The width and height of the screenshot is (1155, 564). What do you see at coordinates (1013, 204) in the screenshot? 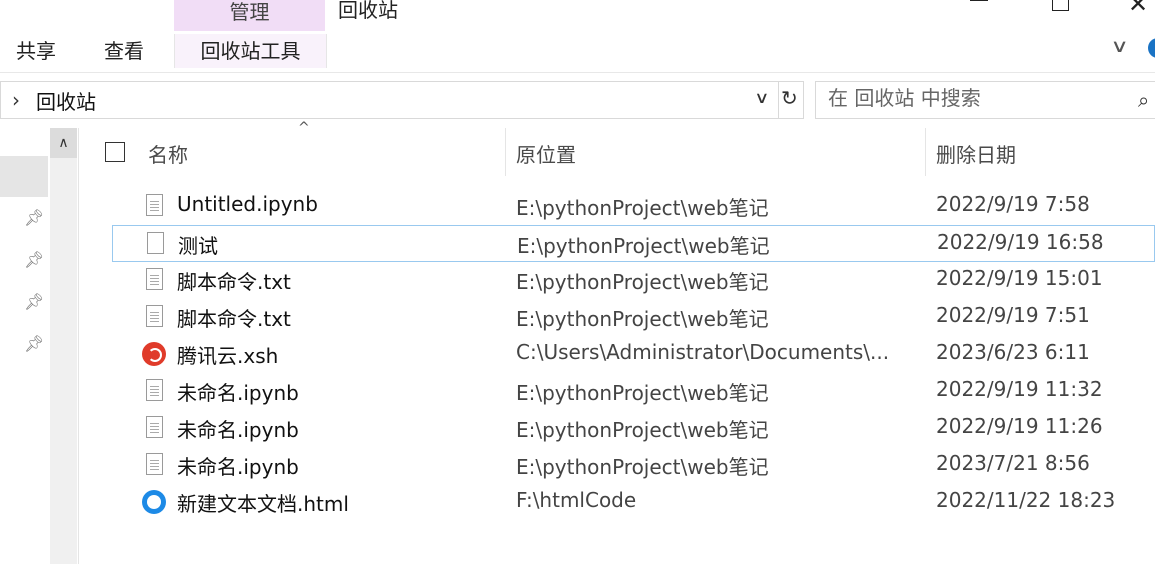
I see `file-deleted-date: 2022/9/19 7:58` at bounding box center [1013, 204].